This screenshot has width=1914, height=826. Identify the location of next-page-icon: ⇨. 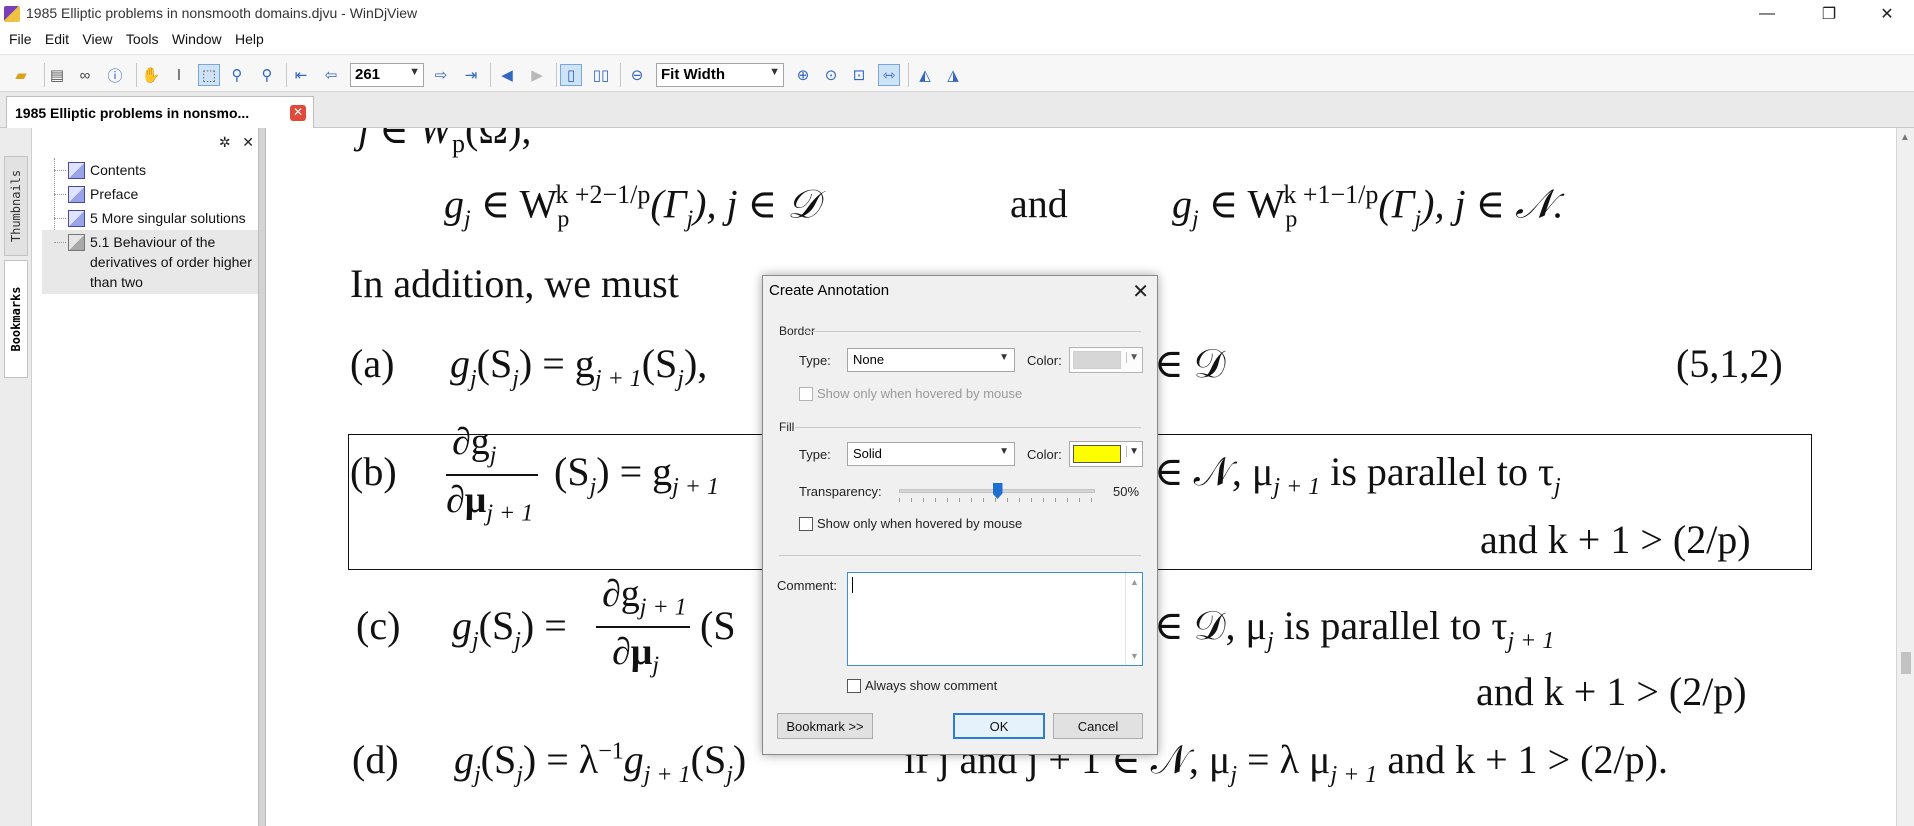
(441, 75).